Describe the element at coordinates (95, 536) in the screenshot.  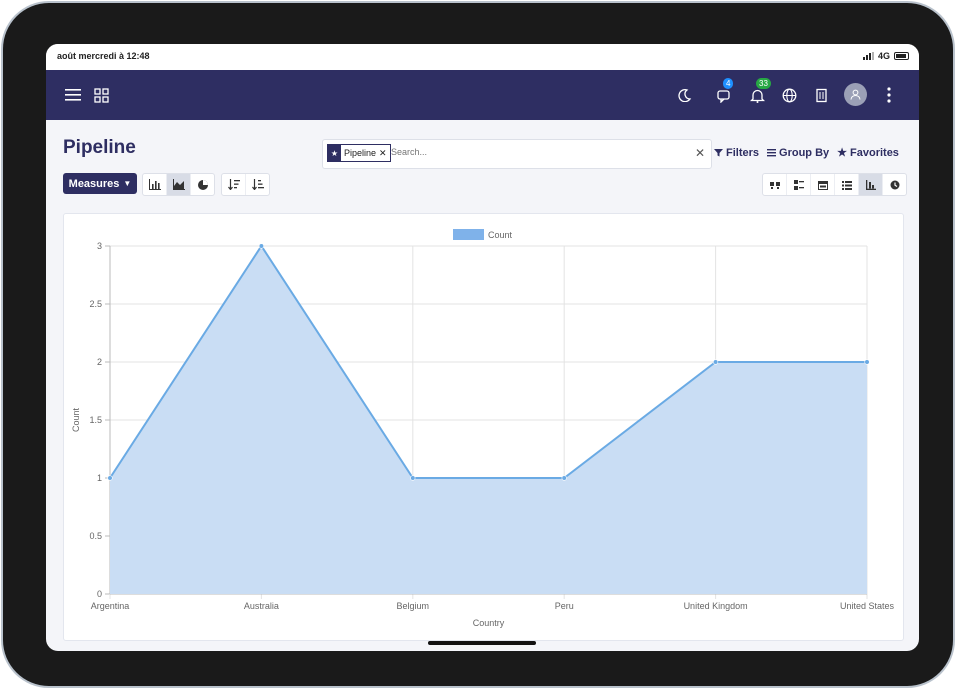
I see `y-tick-label: 0.5` at that location.